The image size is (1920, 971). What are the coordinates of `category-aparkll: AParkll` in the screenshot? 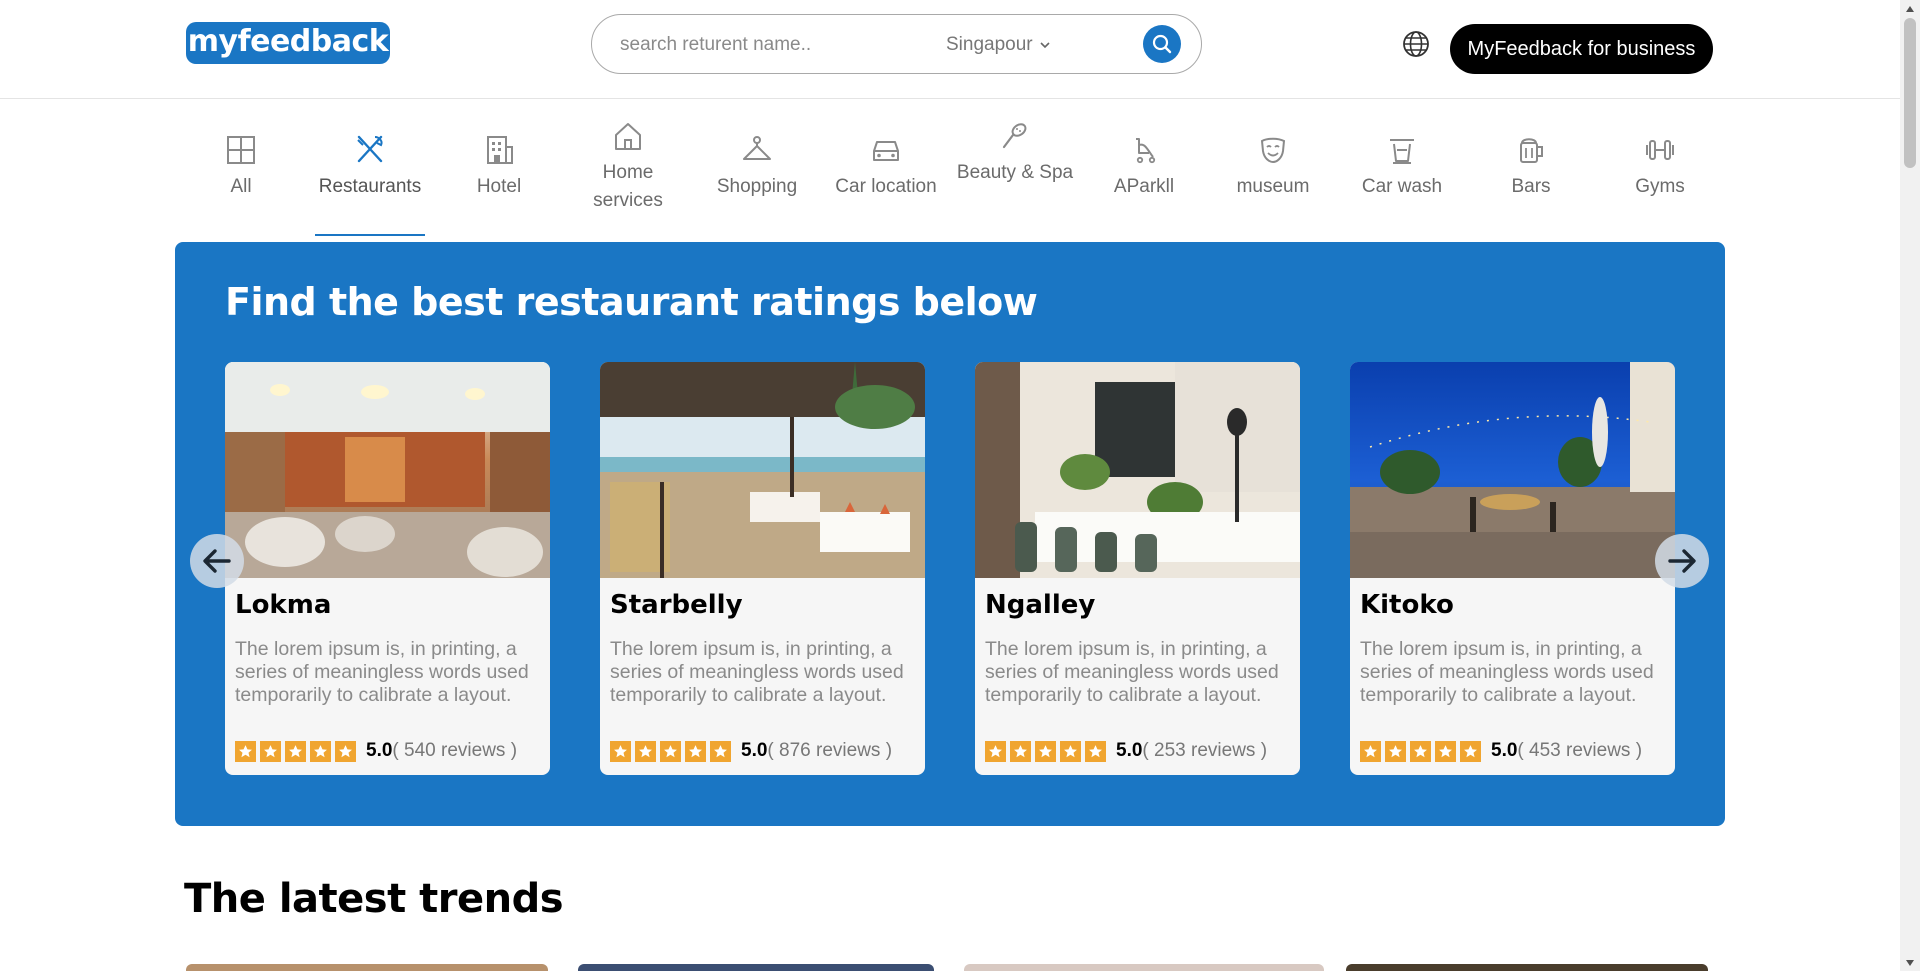 It's located at (1144, 167).